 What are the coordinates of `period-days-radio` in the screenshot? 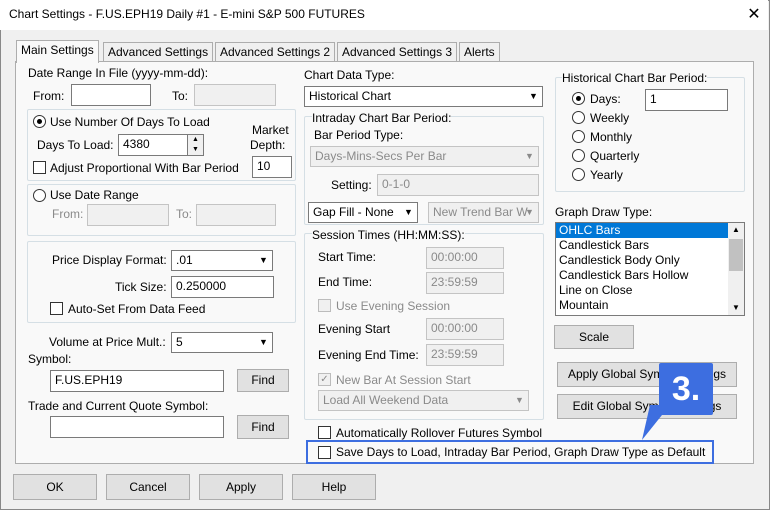 It's located at (578, 98).